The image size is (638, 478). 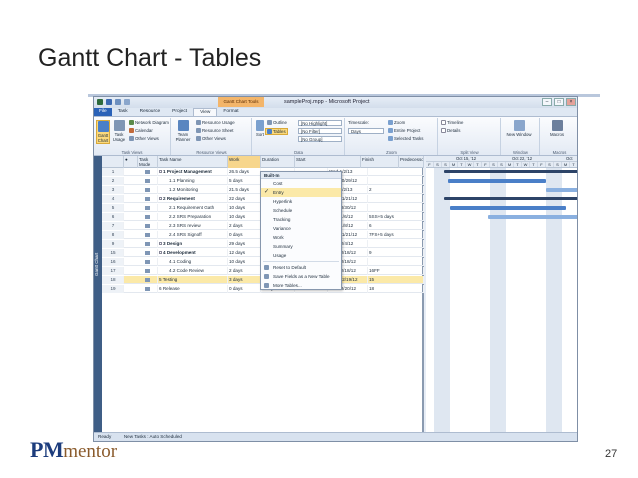 I want to click on id-cell: 1, so click(x=113, y=172).